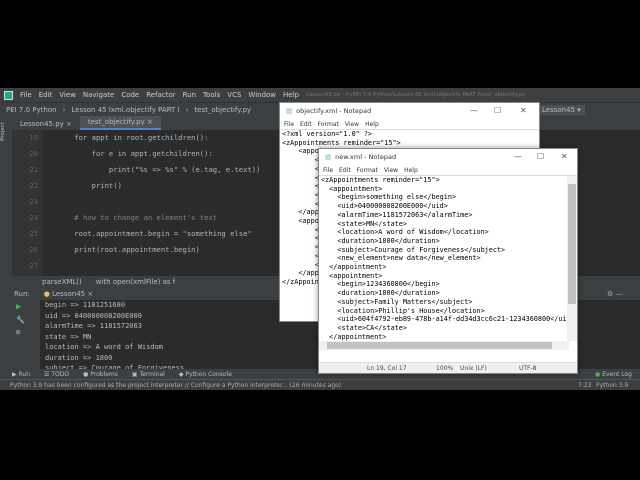 The width and height of the screenshot is (640, 480). I want to click on menu-run: Run, so click(189, 95).